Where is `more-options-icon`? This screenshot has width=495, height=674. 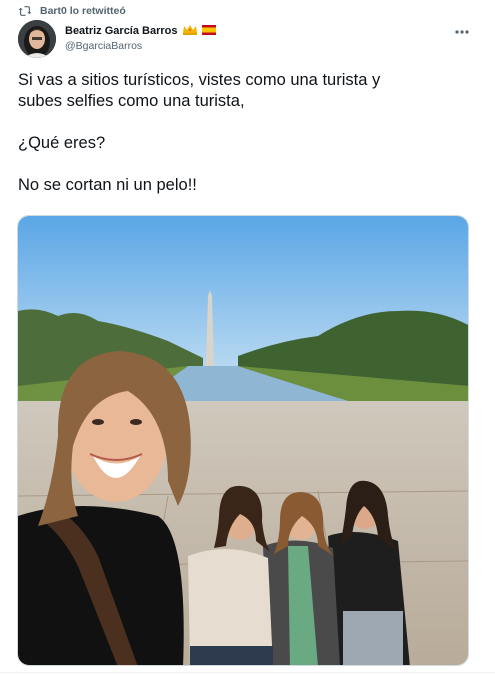
more-options-icon is located at coordinates (462, 30).